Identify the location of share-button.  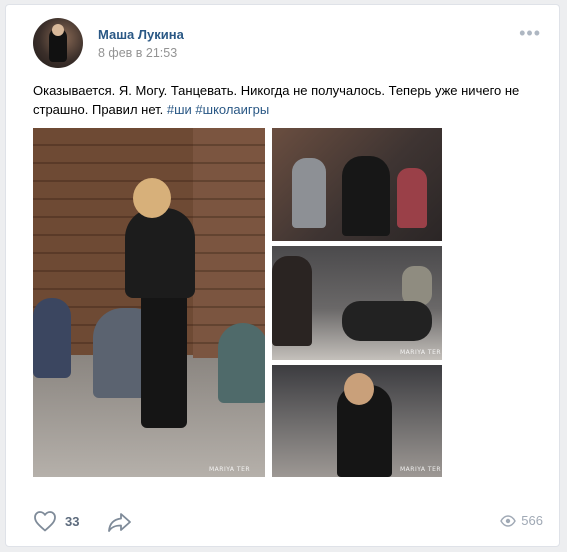
(120, 524).